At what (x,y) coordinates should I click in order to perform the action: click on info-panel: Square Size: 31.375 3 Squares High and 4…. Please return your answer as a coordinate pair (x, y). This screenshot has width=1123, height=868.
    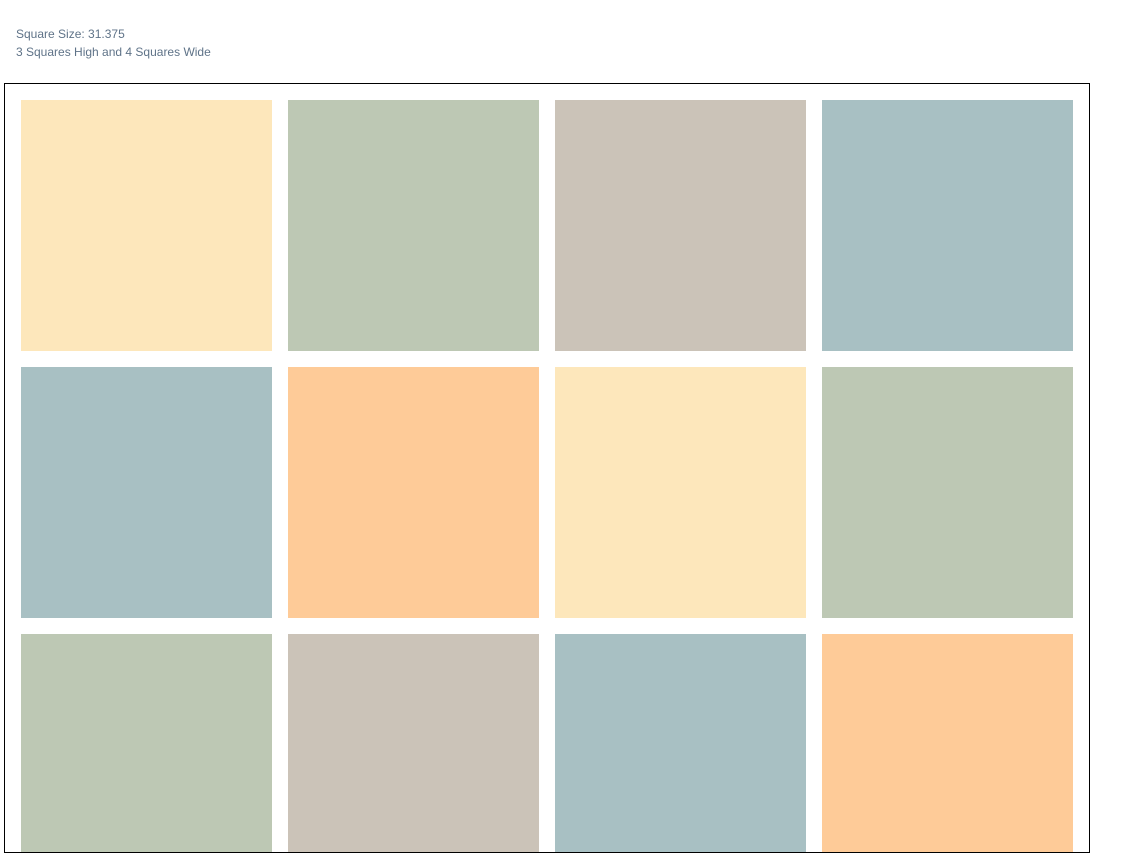
    Looking at the image, I should click on (113, 43).